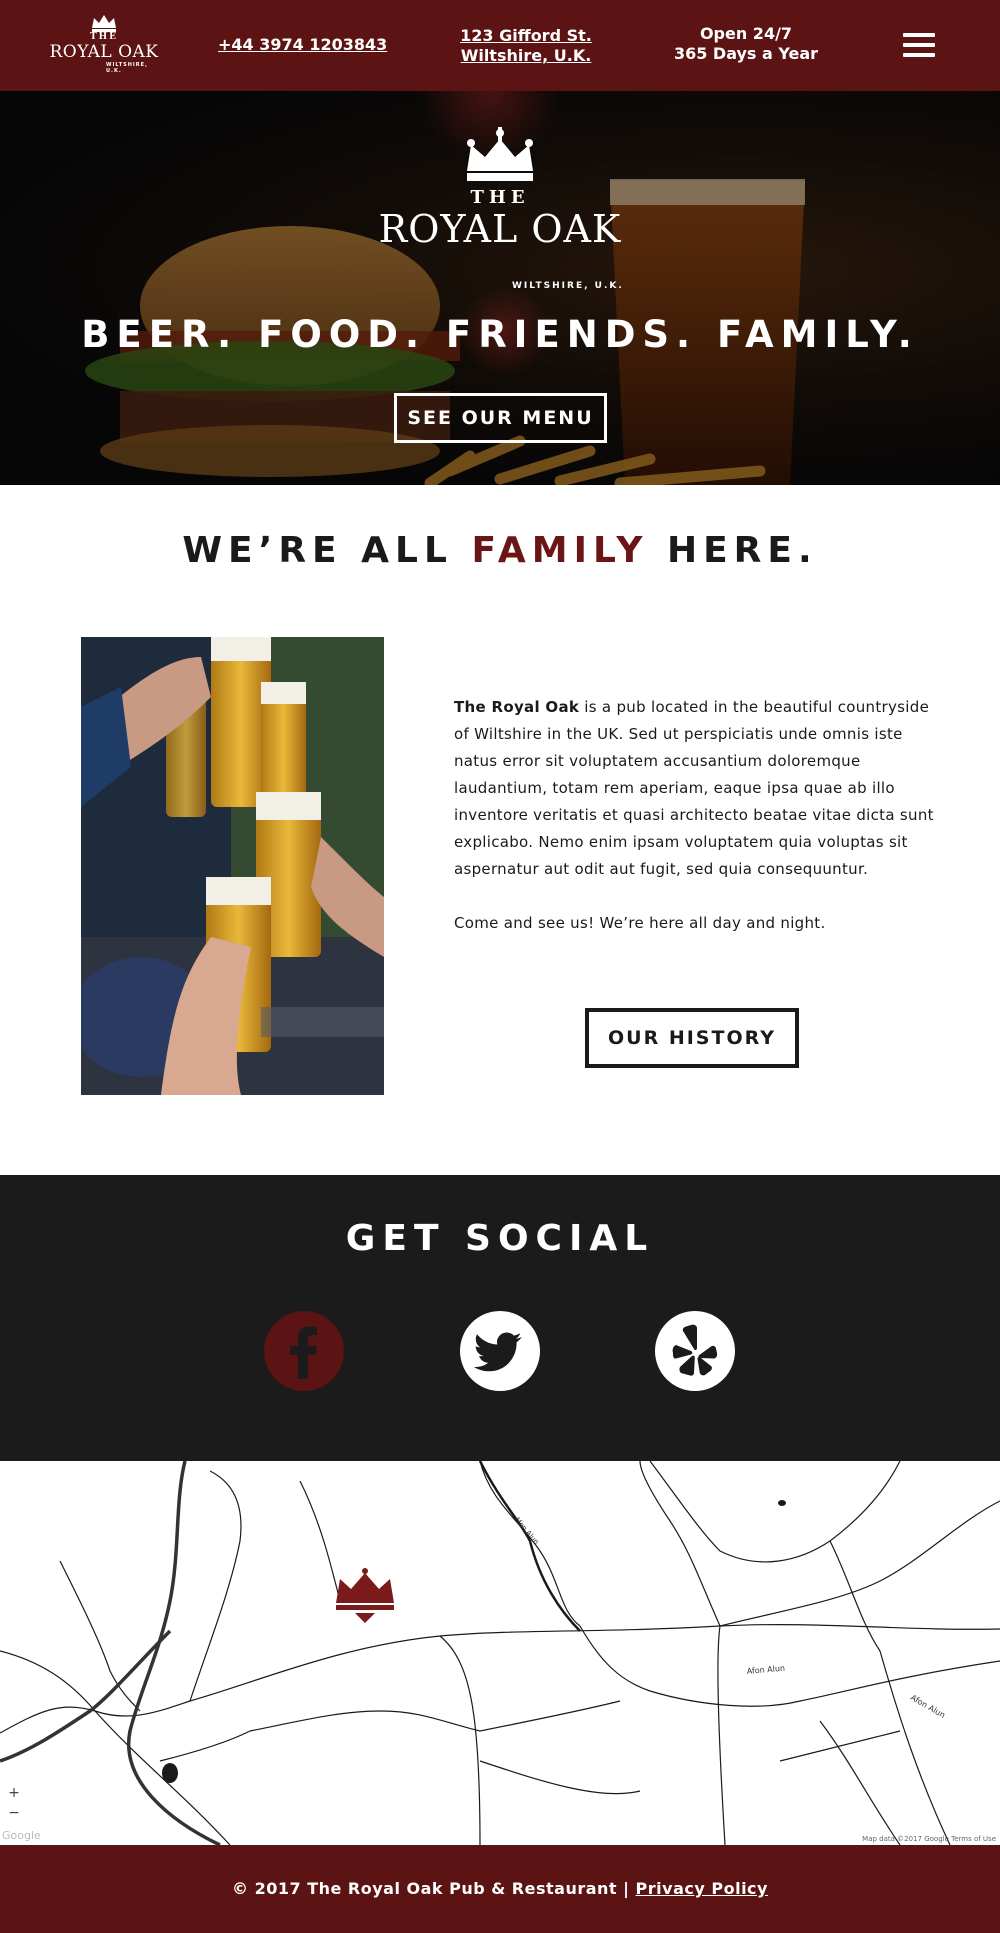 Image resolution: width=1000 pixels, height=1933 pixels. Describe the element at coordinates (929, 1839) in the screenshot. I see `map-terms: Map data ©2017 Google Terms of Use` at that location.